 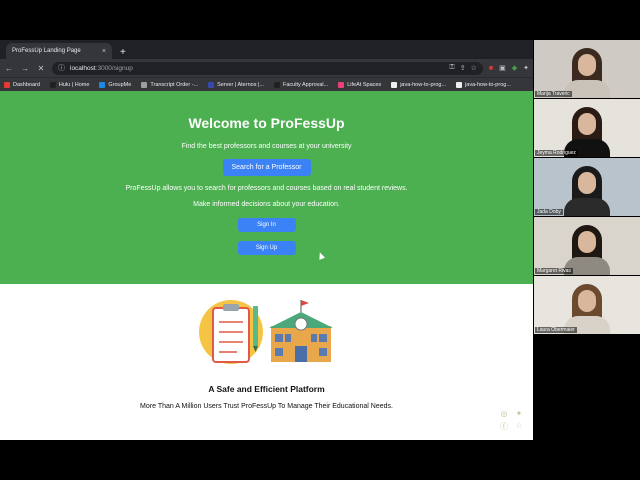 What do you see at coordinates (364, 84) in the screenshot?
I see `bookmark-label: LifeAt Spaces` at bounding box center [364, 84].